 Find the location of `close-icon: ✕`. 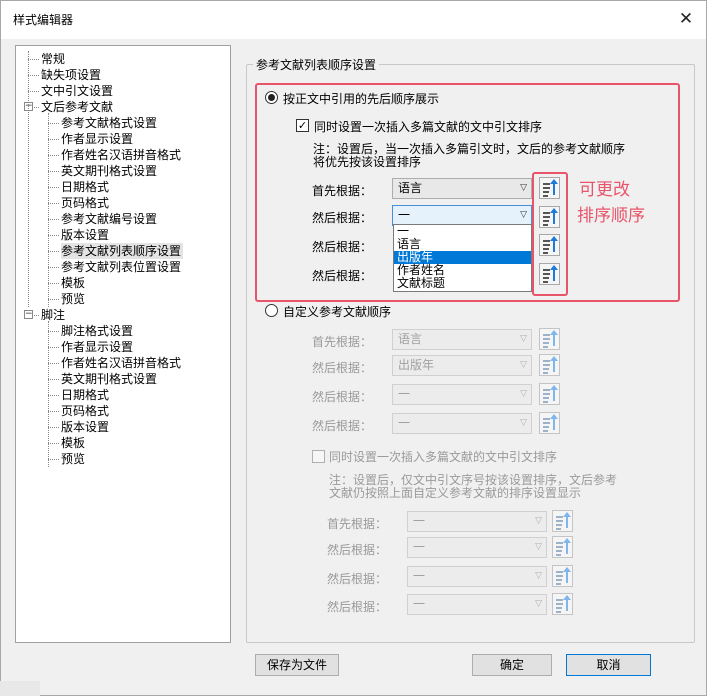

close-icon: ✕ is located at coordinates (686, 19).